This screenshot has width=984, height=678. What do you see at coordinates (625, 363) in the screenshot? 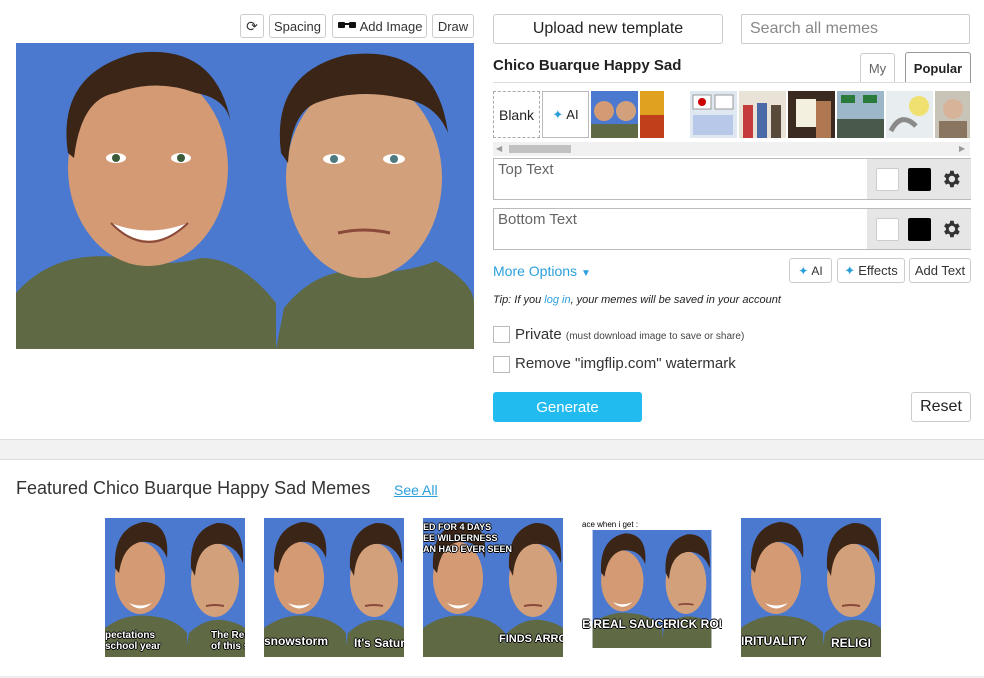
I see `watermark-label: Remove "imgflip.com" watermark` at bounding box center [625, 363].